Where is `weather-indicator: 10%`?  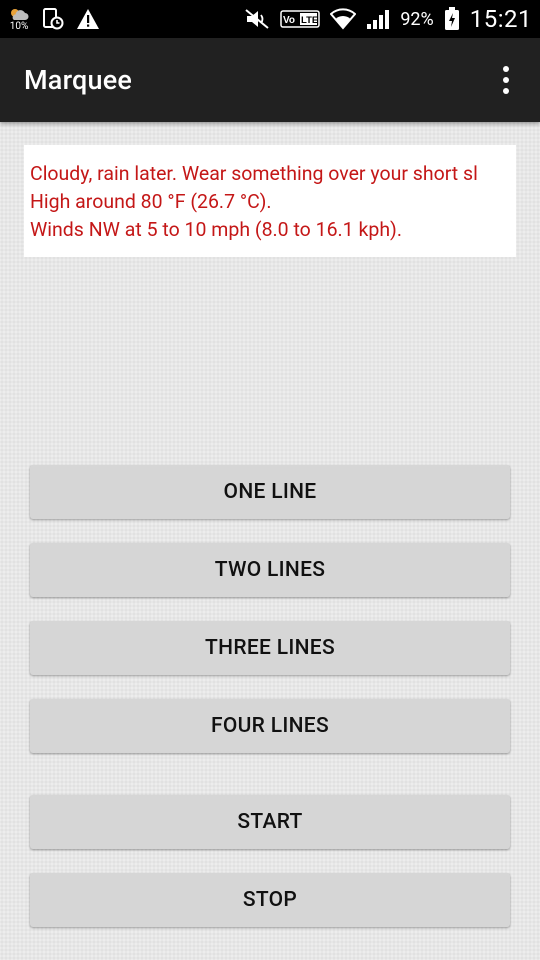 weather-indicator: 10% is located at coordinates (19, 19).